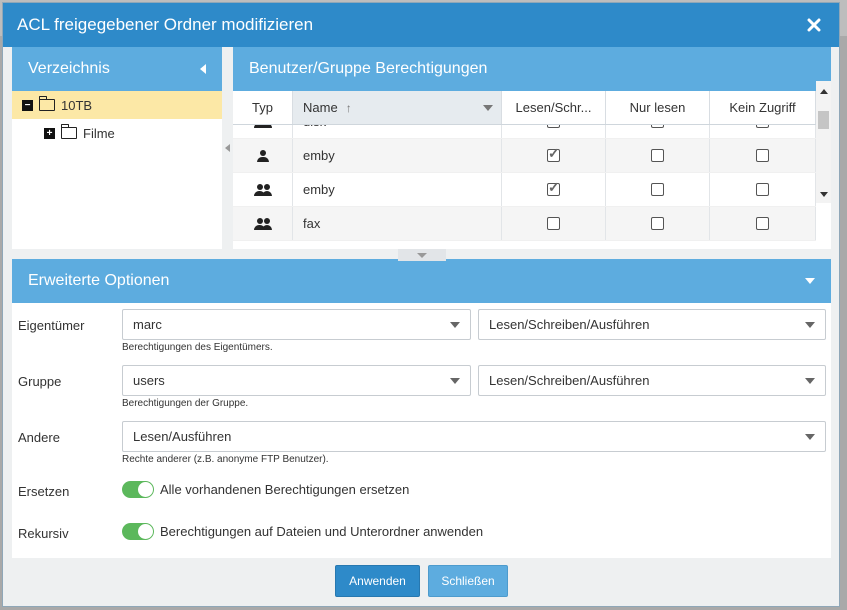 This screenshot has width=847, height=610. What do you see at coordinates (117, 148) in the screenshot?
I see `directory-panel: Verzeichnis − 10TB + Filme` at bounding box center [117, 148].